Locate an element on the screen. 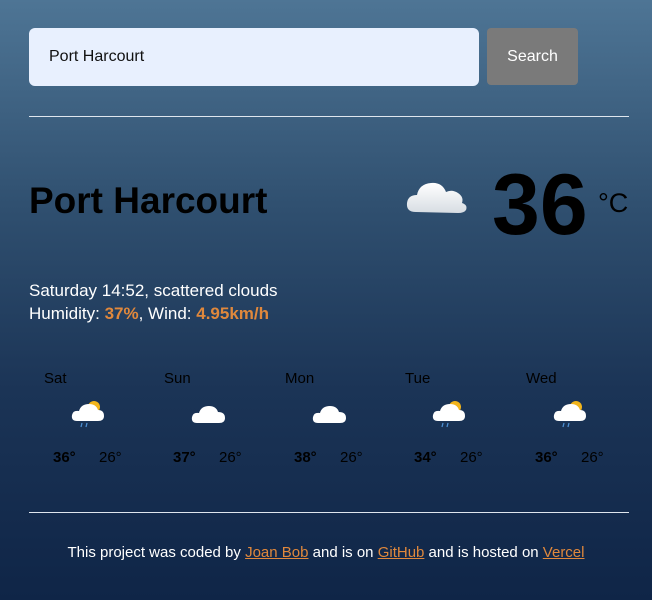  footer-text: and is on is located at coordinates (343, 552).